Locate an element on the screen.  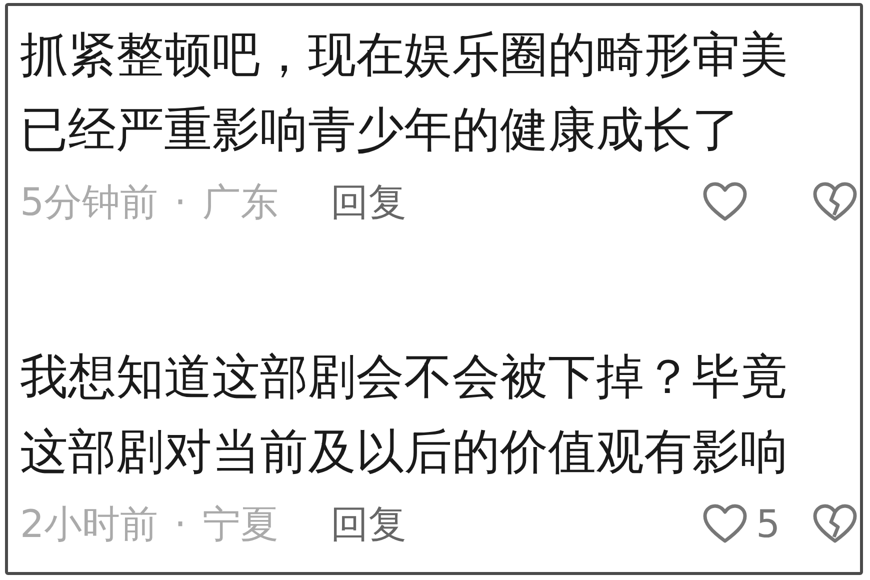
like-button: 5 is located at coordinates (757, 524).